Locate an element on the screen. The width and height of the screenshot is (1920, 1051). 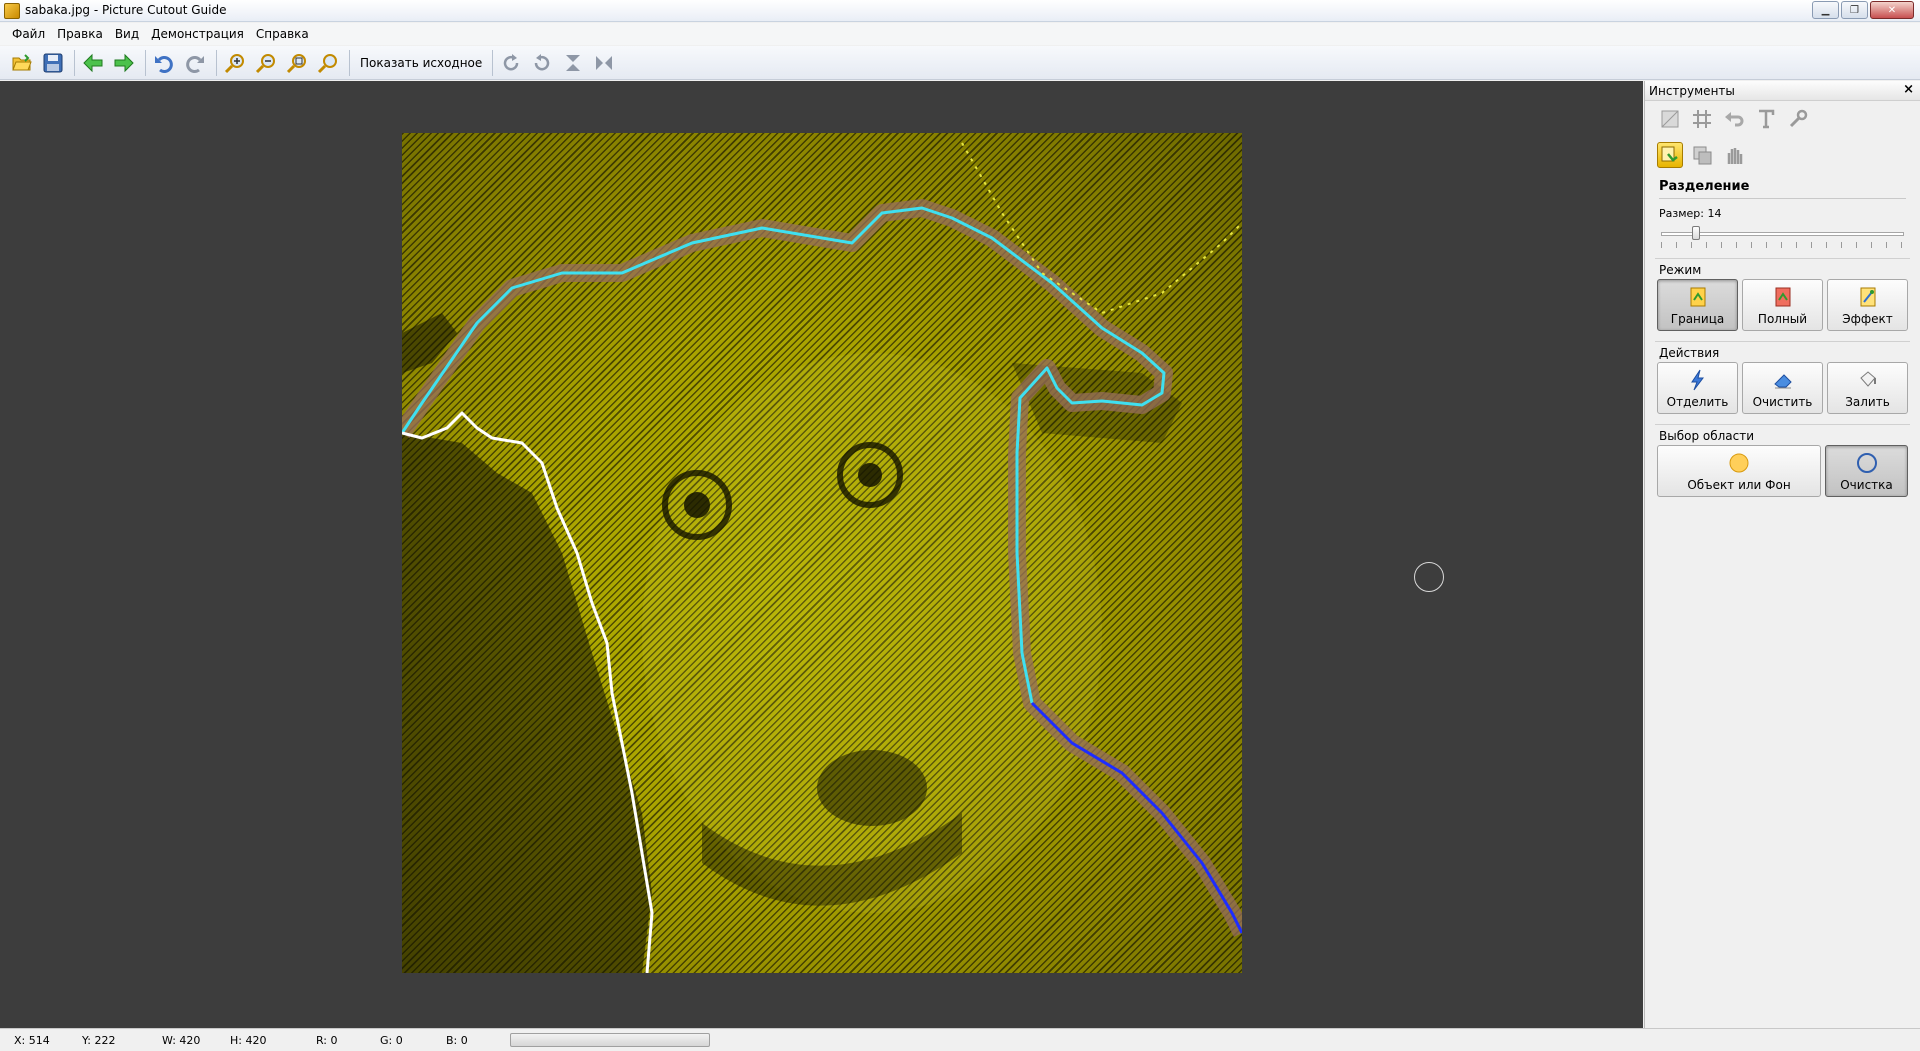
zoom-actual-size-icon is located at coordinates (327, 63).